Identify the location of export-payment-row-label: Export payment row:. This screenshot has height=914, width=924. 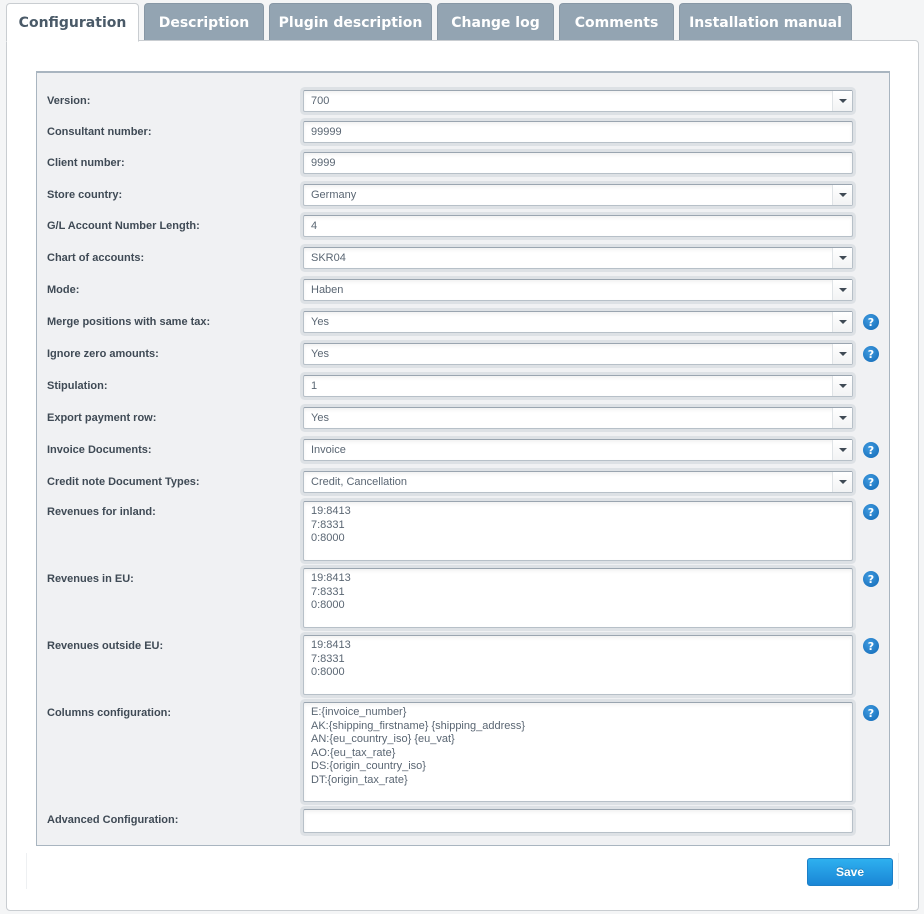
(102, 418).